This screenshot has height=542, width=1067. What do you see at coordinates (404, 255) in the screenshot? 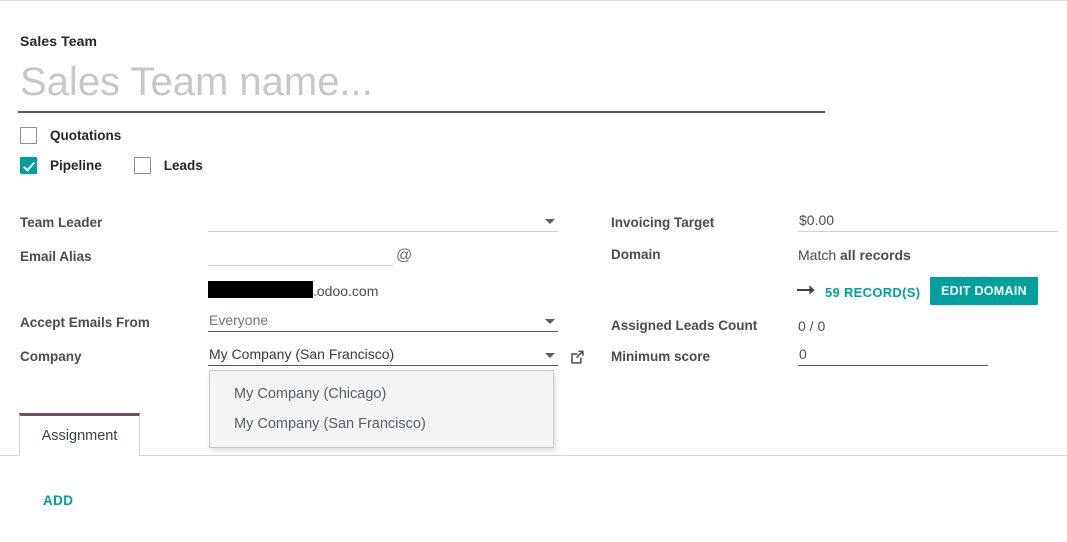
I see `email-at-symbol: @` at bounding box center [404, 255].